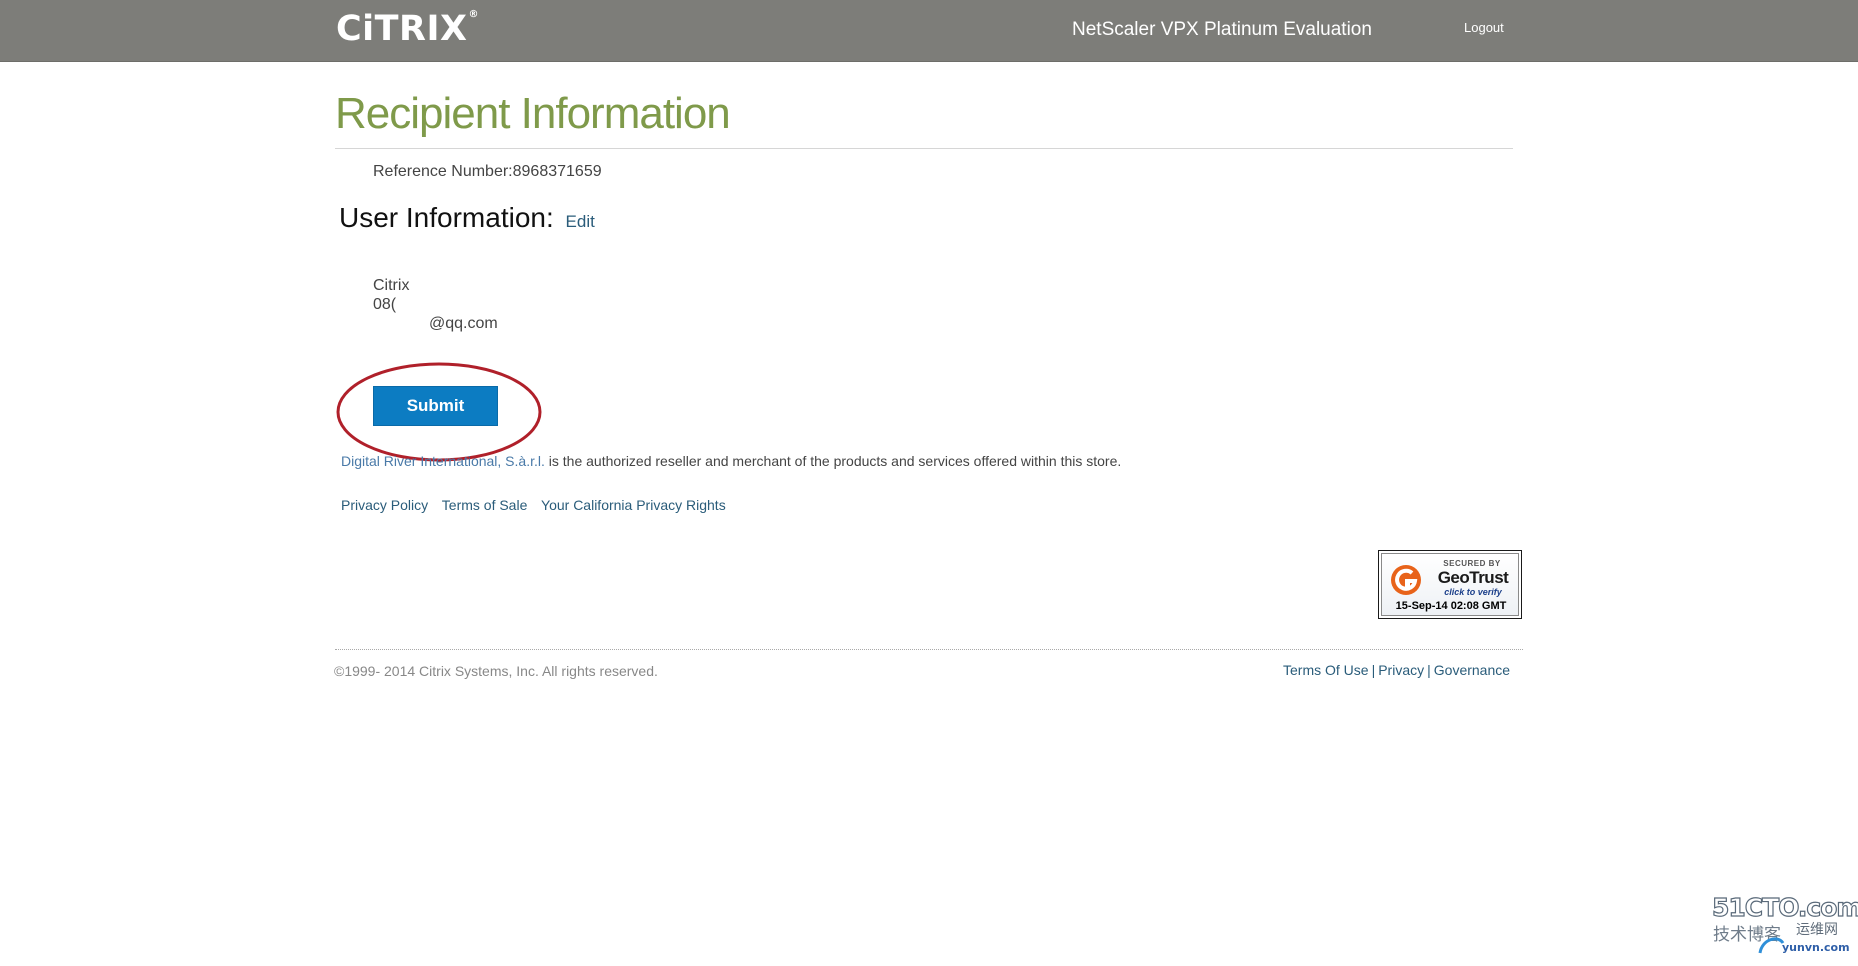 The width and height of the screenshot is (1858, 966). What do you see at coordinates (929, 649) in the screenshot?
I see `footer-divider` at bounding box center [929, 649].